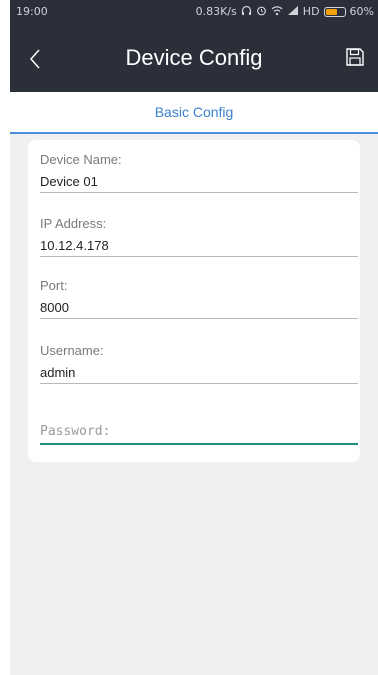 Image resolution: width=378 pixels, height=675 pixels. I want to click on save-button, so click(355, 57).